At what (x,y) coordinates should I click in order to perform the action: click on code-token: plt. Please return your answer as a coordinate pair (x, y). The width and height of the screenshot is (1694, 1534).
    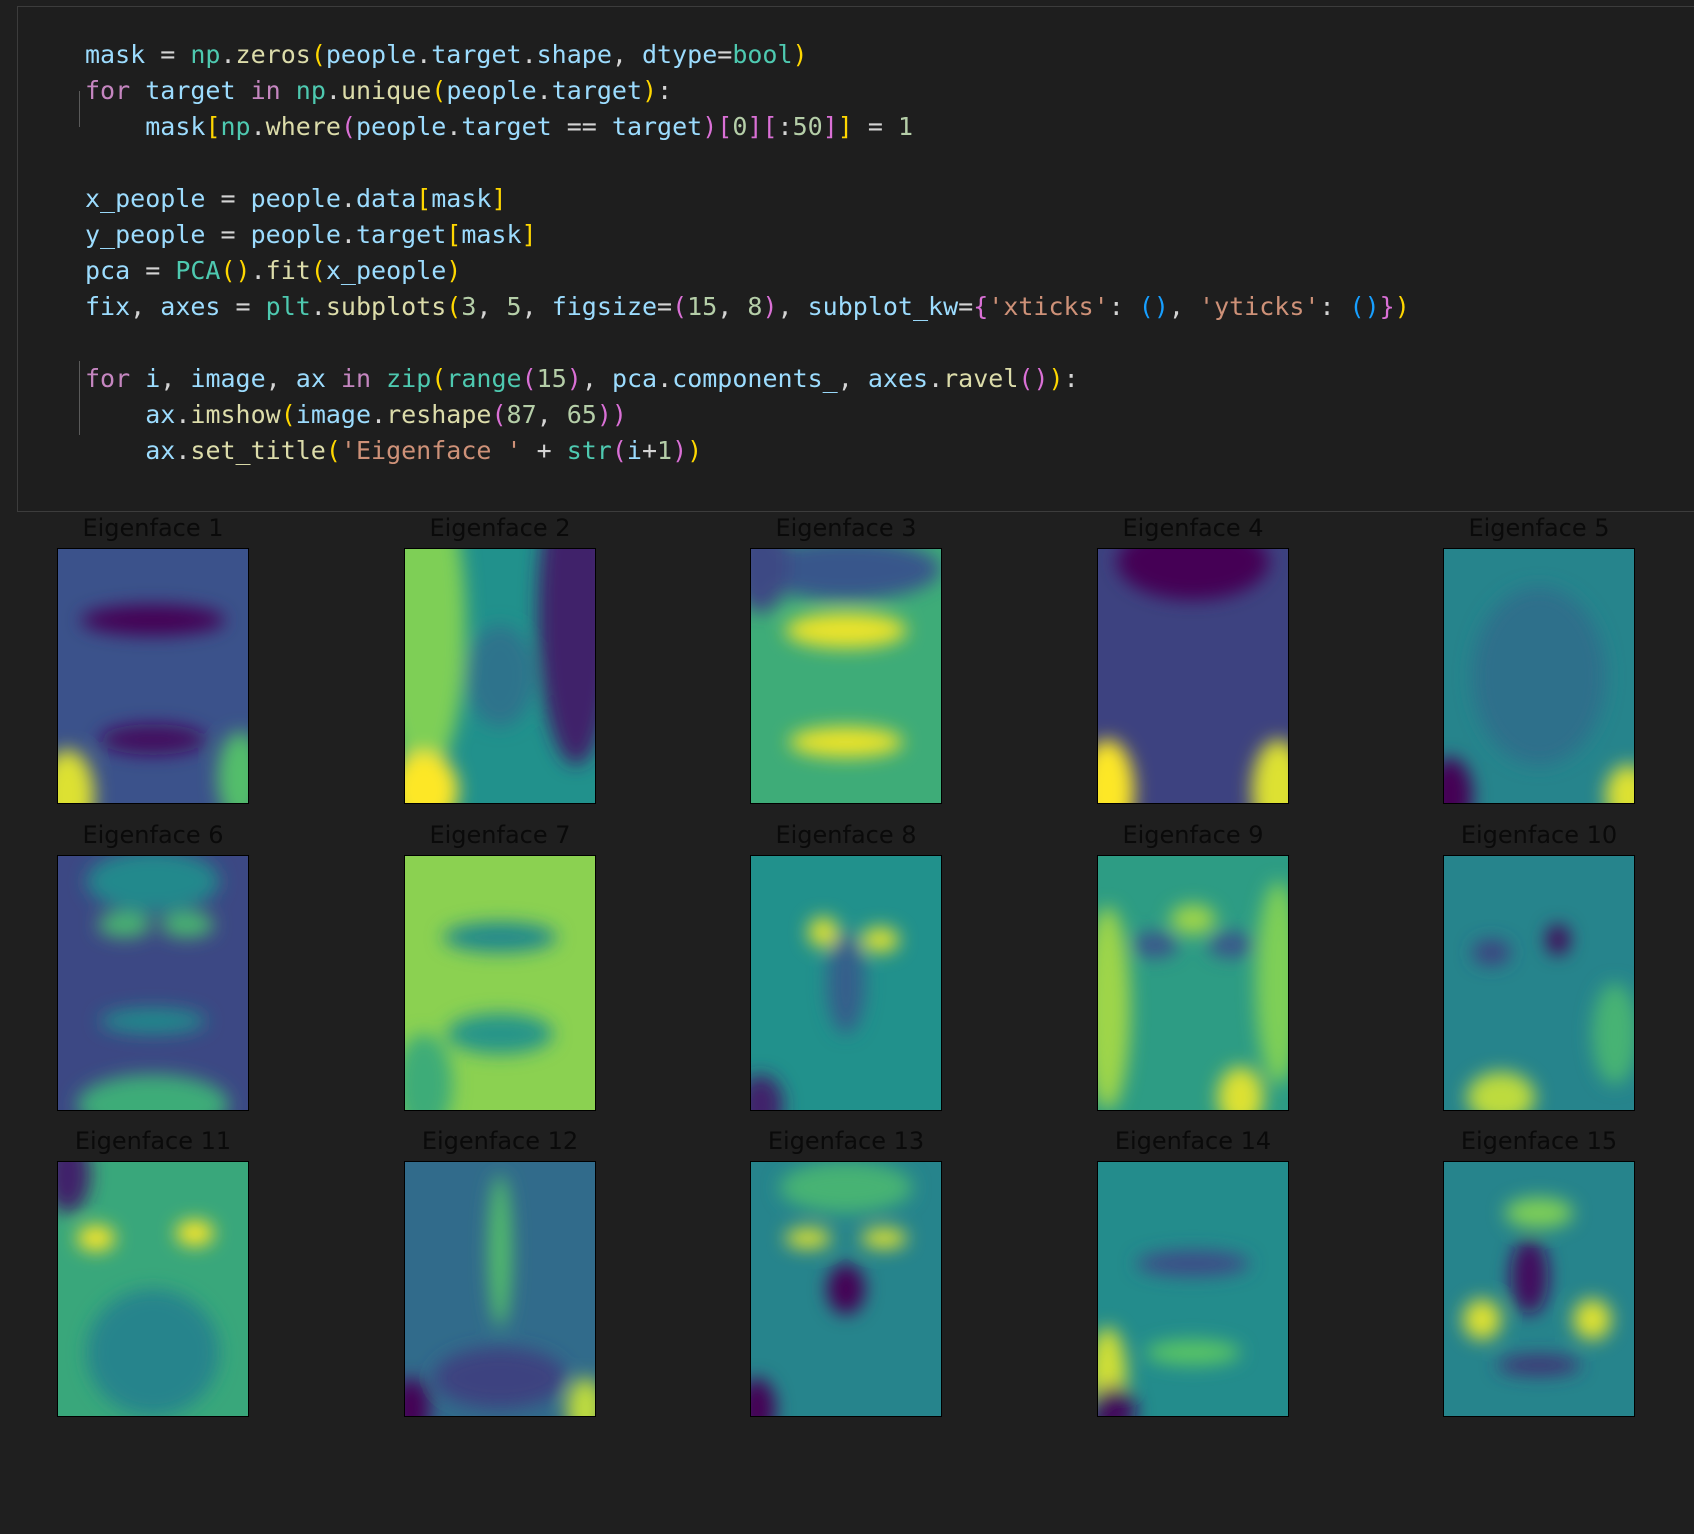
    Looking at the image, I should click on (288, 306).